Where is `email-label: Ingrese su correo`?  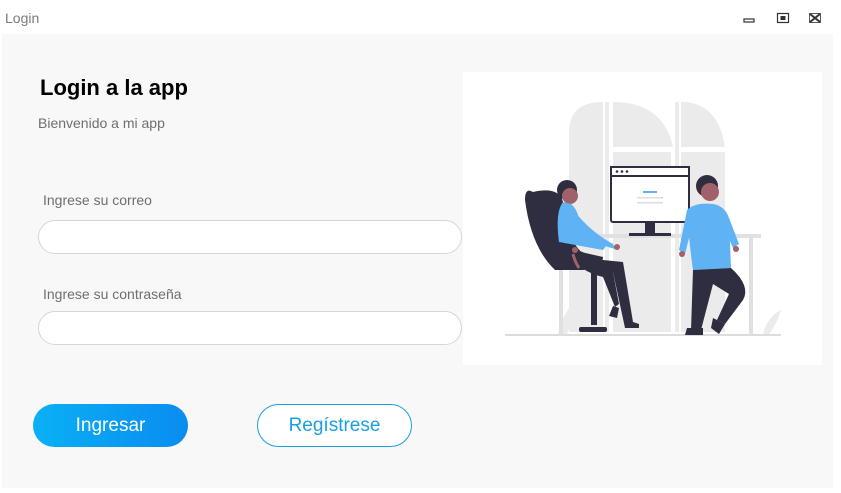
email-label: Ingrese su correo is located at coordinates (97, 200).